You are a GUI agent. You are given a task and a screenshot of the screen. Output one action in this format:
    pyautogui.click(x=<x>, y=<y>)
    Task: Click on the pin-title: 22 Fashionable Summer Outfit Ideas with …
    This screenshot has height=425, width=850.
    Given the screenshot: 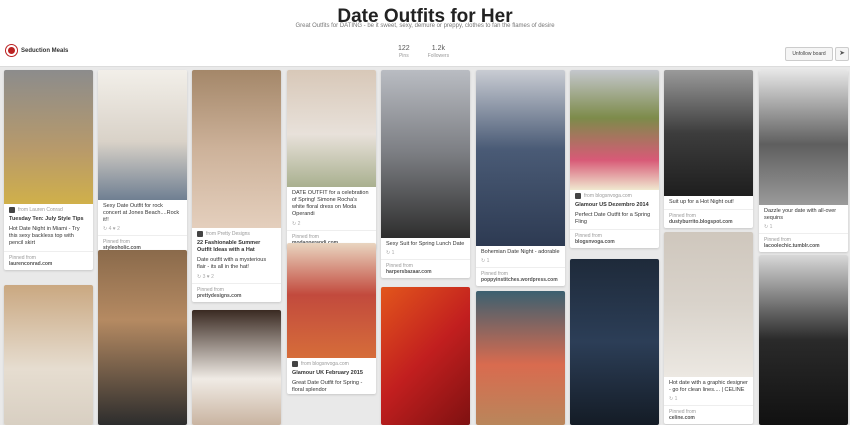 What is the action you would take?
    pyautogui.click(x=229, y=247)
    